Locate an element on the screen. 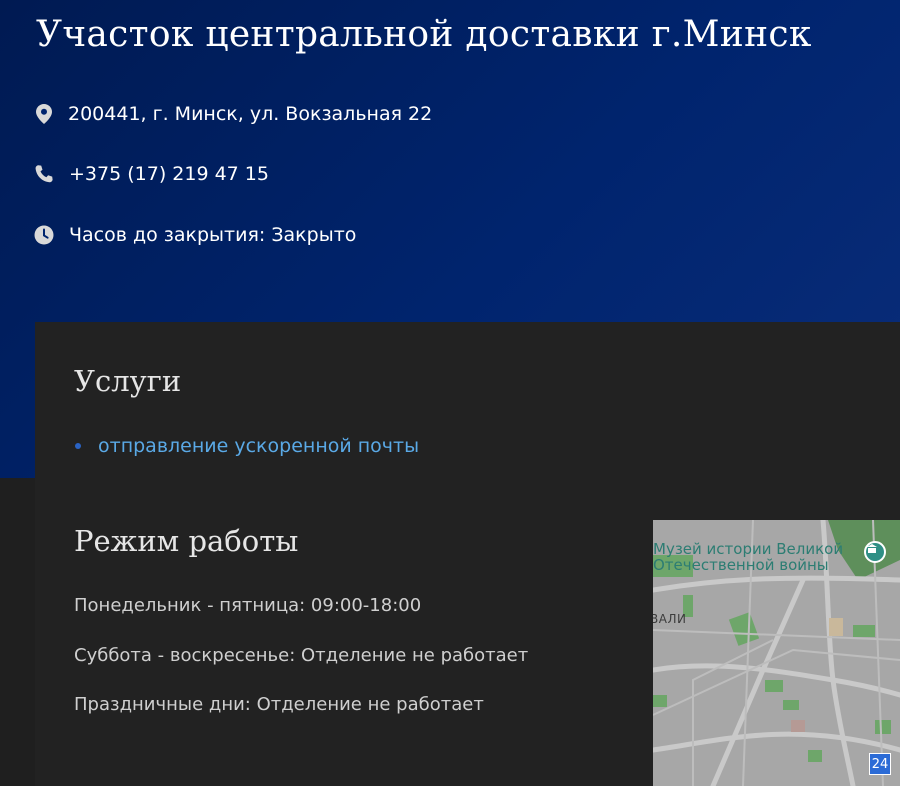 The height and width of the screenshot is (786, 900). hours-row: Часов до закрытия: Закрыто is located at coordinates (195, 235).